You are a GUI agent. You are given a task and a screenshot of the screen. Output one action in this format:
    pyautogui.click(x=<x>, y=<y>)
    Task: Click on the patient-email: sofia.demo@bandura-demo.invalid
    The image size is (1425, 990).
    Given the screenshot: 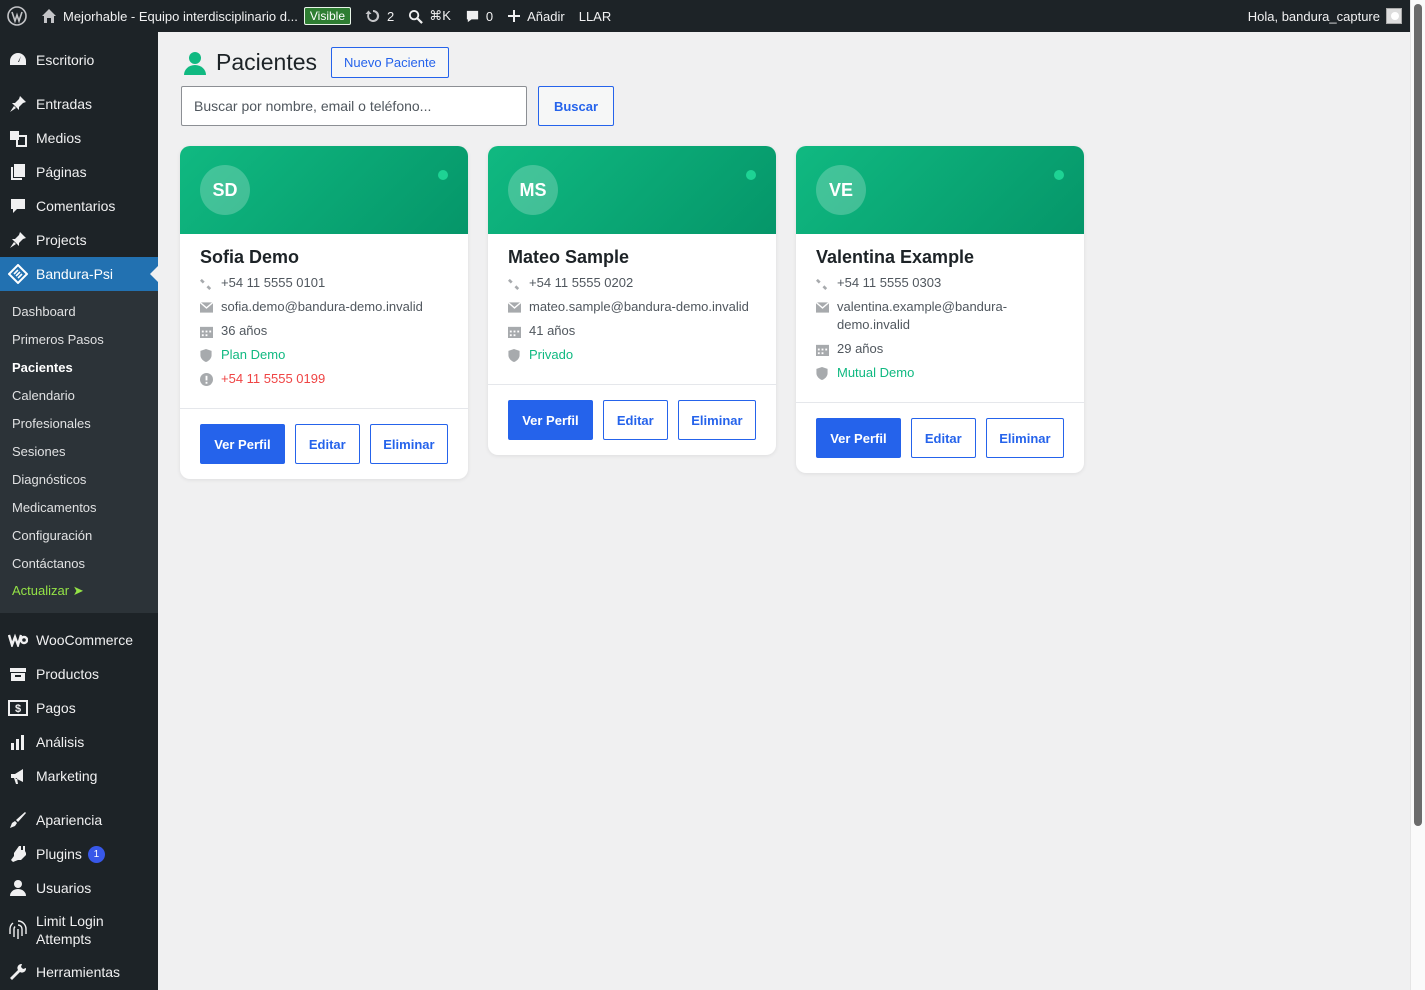 What is the action you would take?
    pyautogui.click(x=324, y=307)
    